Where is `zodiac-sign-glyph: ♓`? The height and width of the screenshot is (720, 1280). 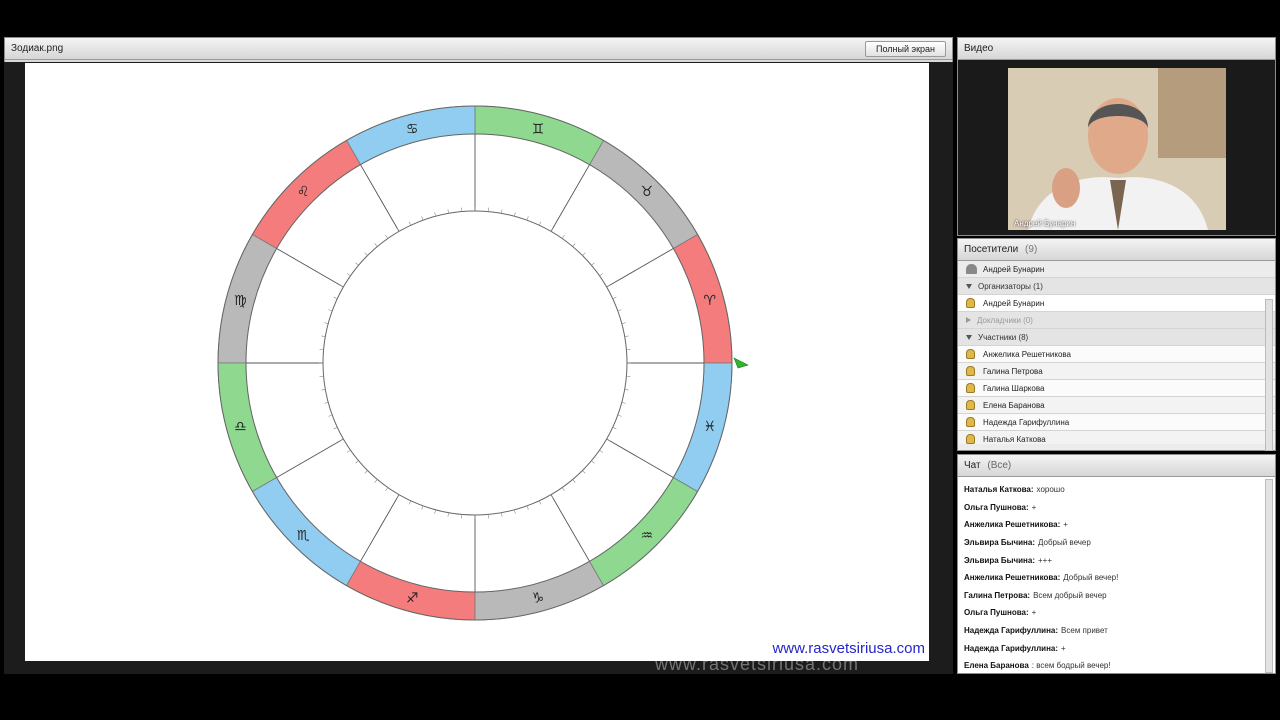
zodiac-sign-glyph: ♓ is located at coordinates (709, 427).